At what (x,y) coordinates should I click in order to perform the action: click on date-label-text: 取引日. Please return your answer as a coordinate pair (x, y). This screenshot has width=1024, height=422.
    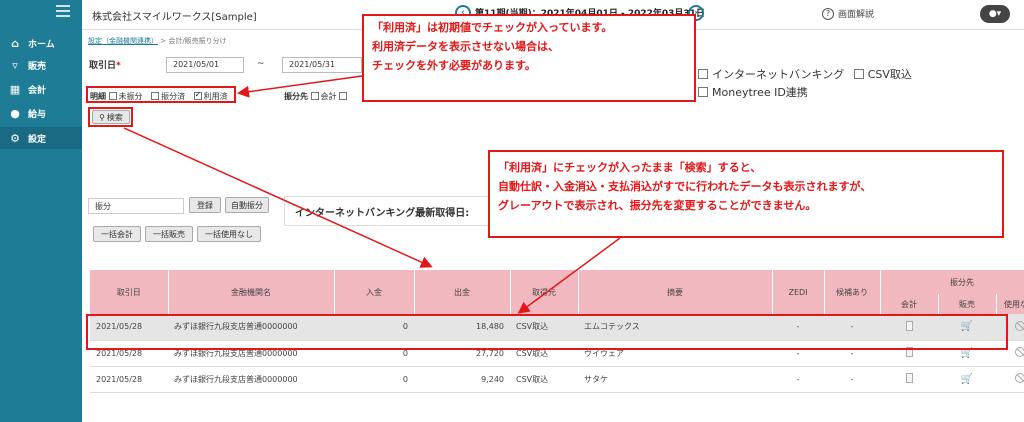
    Looking at the image, I should click on (103, 66).